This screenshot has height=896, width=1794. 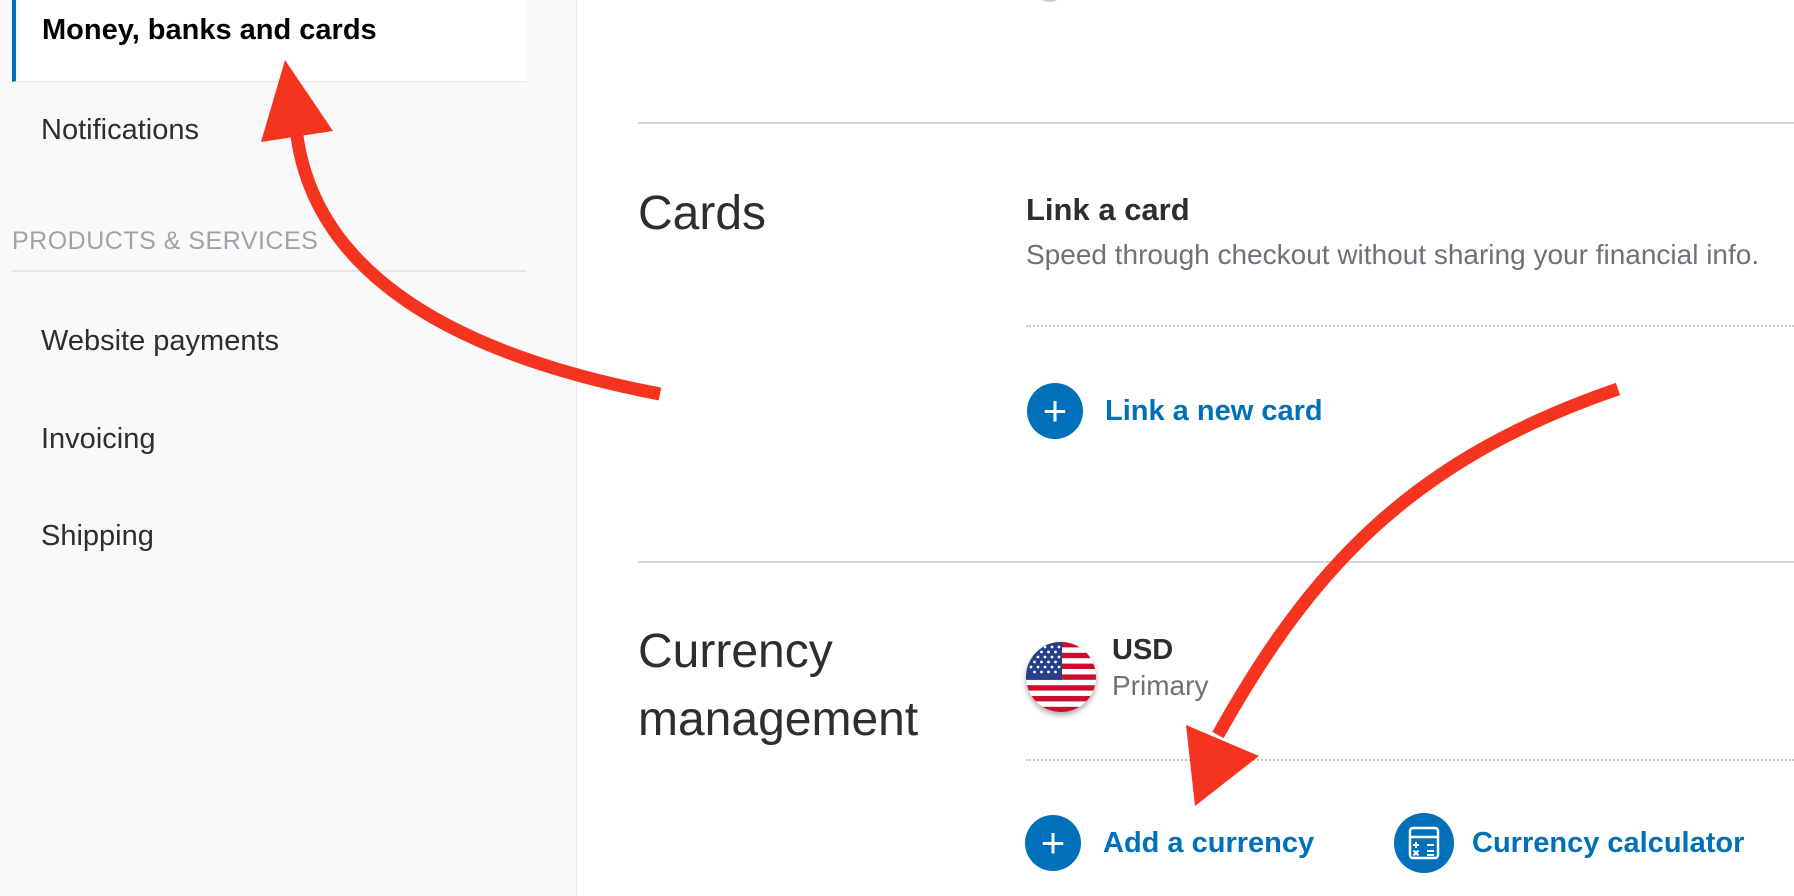 I want to click on sidebar-section-divider, so click(x=269, y=271).